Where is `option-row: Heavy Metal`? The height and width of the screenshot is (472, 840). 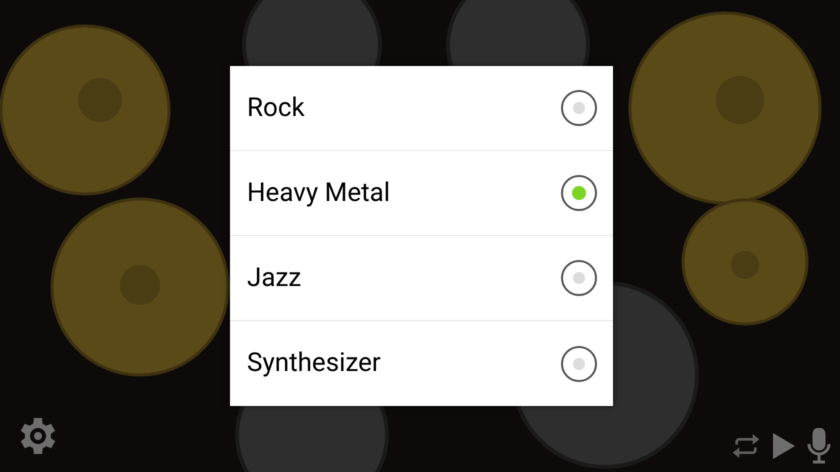
option-row: Heavy Metal is located at coordinates (421, 193).